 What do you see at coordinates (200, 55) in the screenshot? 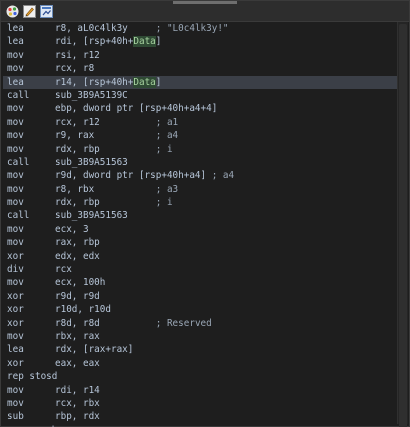
I see `code-line: mov rsi, r12` at bounding box center [200, 55].